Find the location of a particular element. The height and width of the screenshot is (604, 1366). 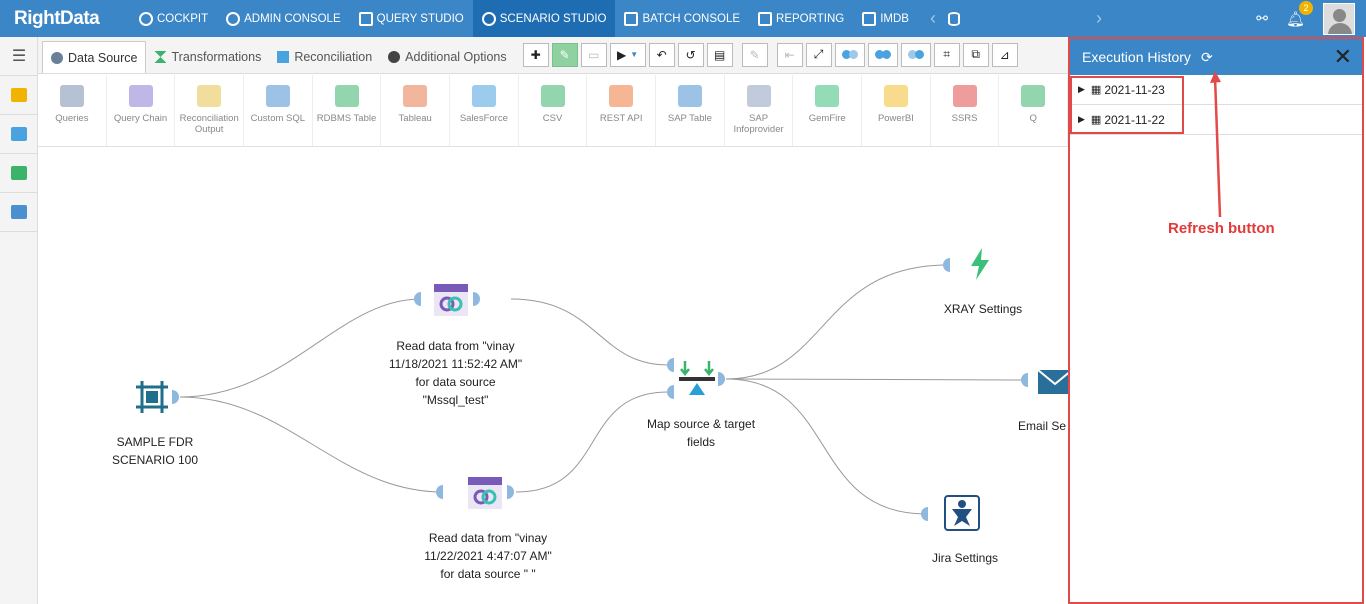

palette-item: RDBMS Table is located at coordinates (347, 110).